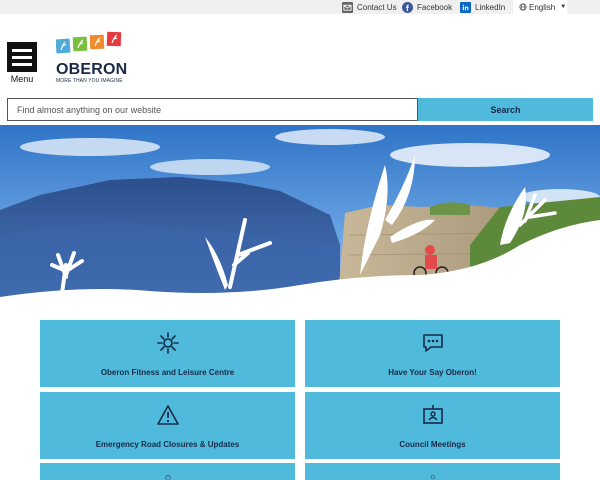  I want to click on meeting-presenter-icon, so click(432, 414).